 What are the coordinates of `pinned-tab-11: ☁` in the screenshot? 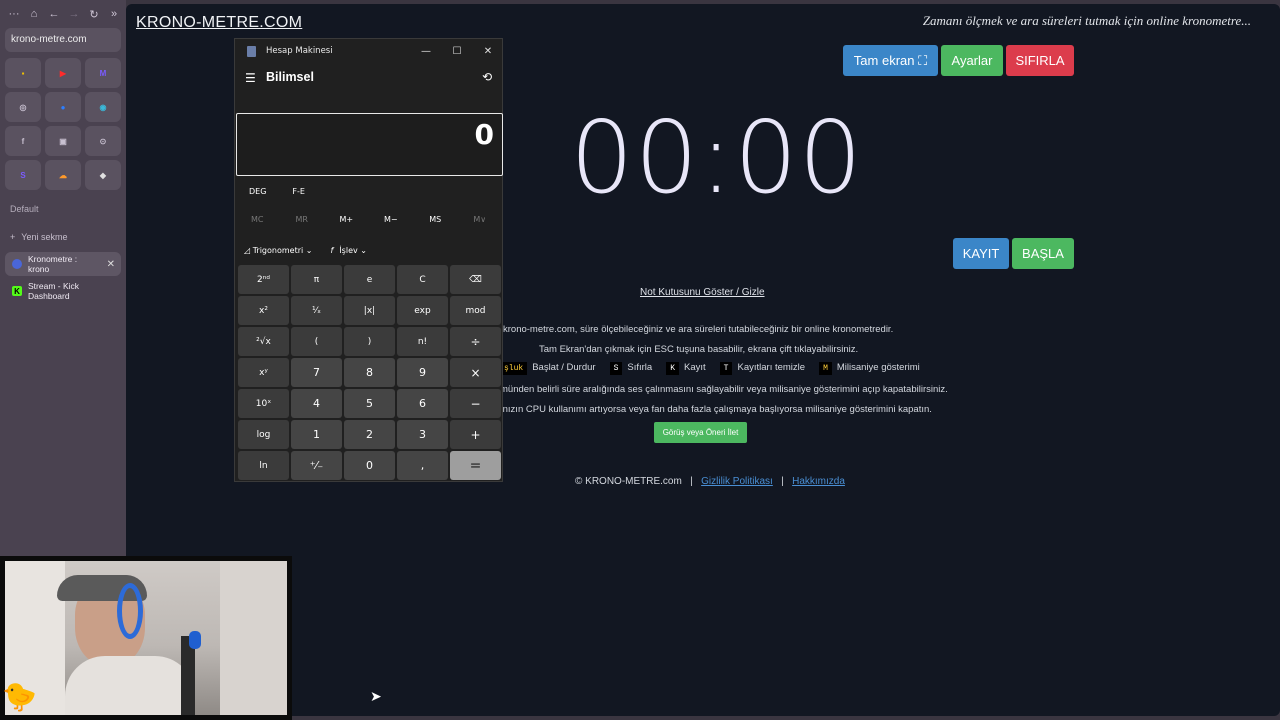 It's located at (63, 175).